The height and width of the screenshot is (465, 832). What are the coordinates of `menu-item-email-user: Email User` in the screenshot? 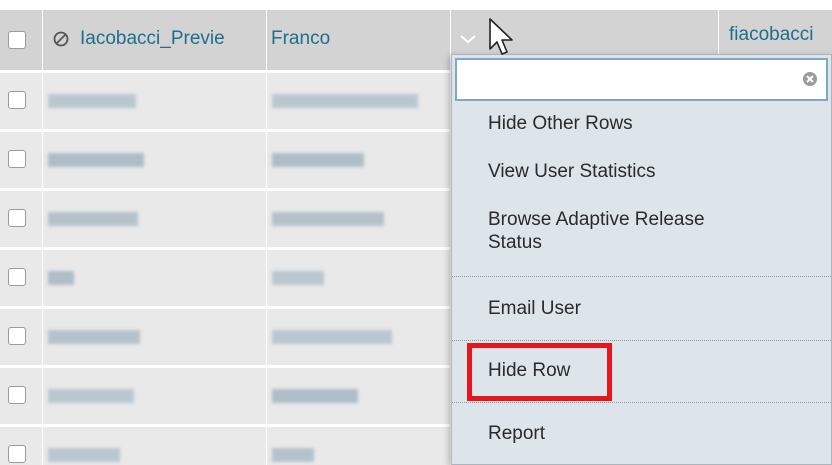 It's located at (534, 308).